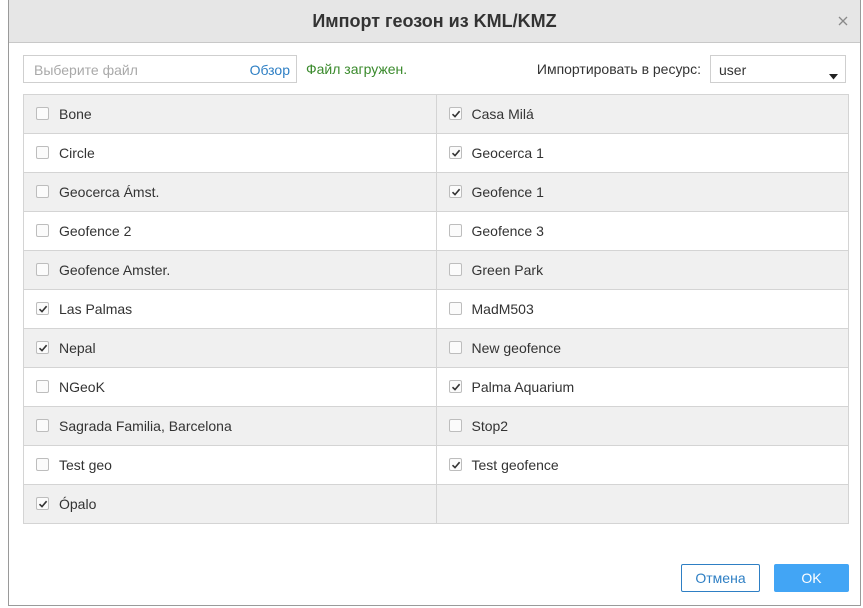 Image resolution: width=863 pixels, height=608 pixels. What do you see at coordinates (507, 153) in the screenshot?
I see `geofence-label: Geocerca 1` at bounding box center [507, 153].